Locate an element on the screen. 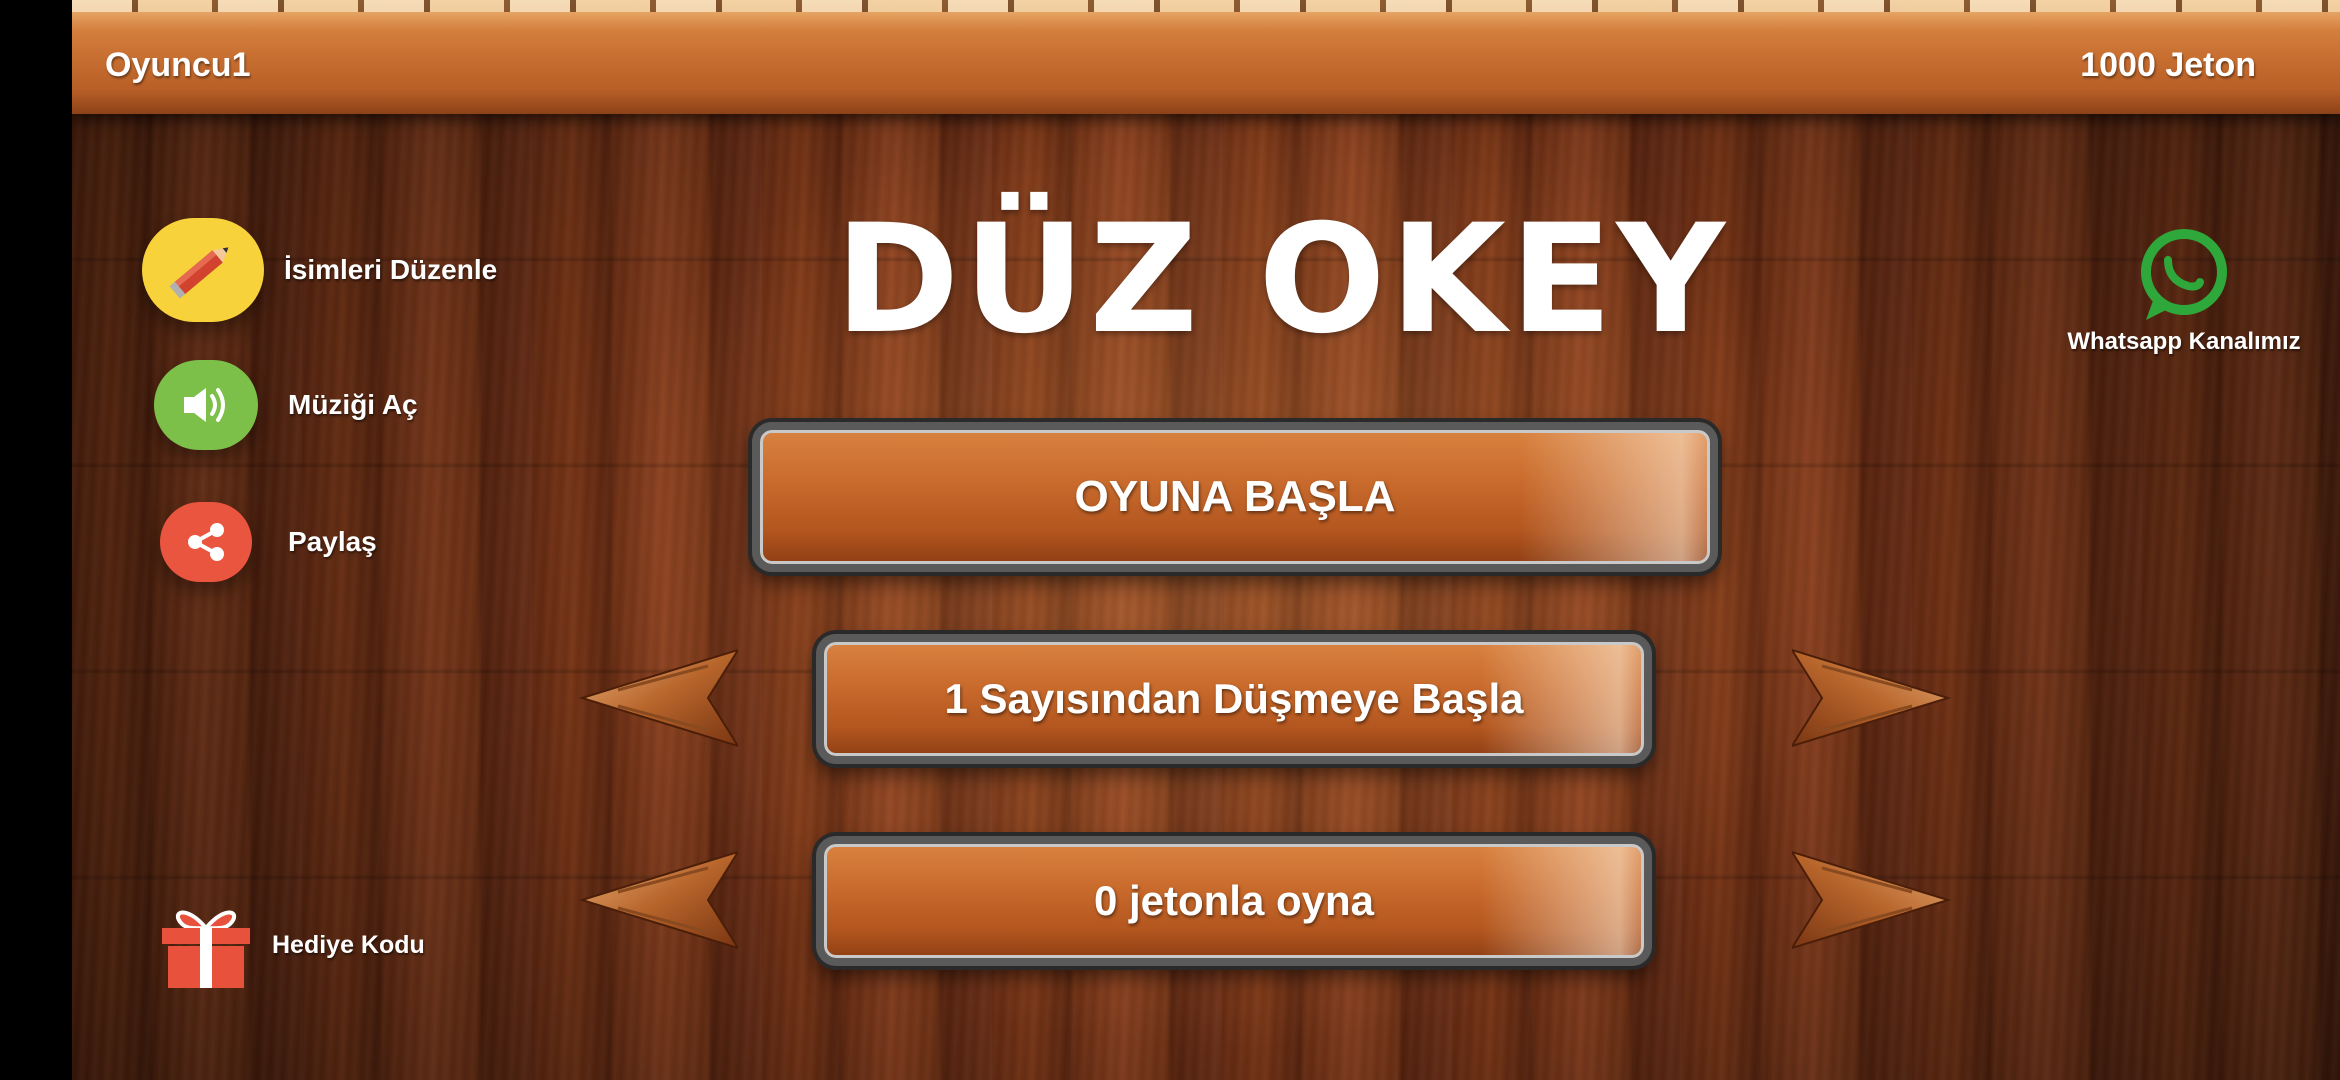  game-title: DÜZ OKEY is located at coordinates (1282, 280).